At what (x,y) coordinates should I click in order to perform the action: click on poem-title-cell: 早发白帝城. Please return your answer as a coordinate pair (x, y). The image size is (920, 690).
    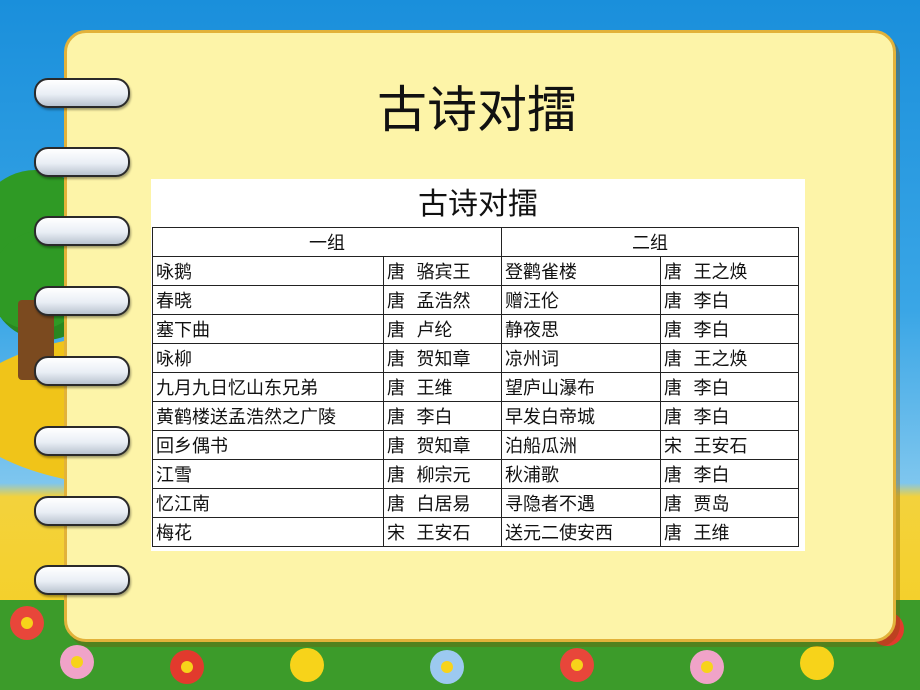
    Looking at the image, I should click on (581, 416).